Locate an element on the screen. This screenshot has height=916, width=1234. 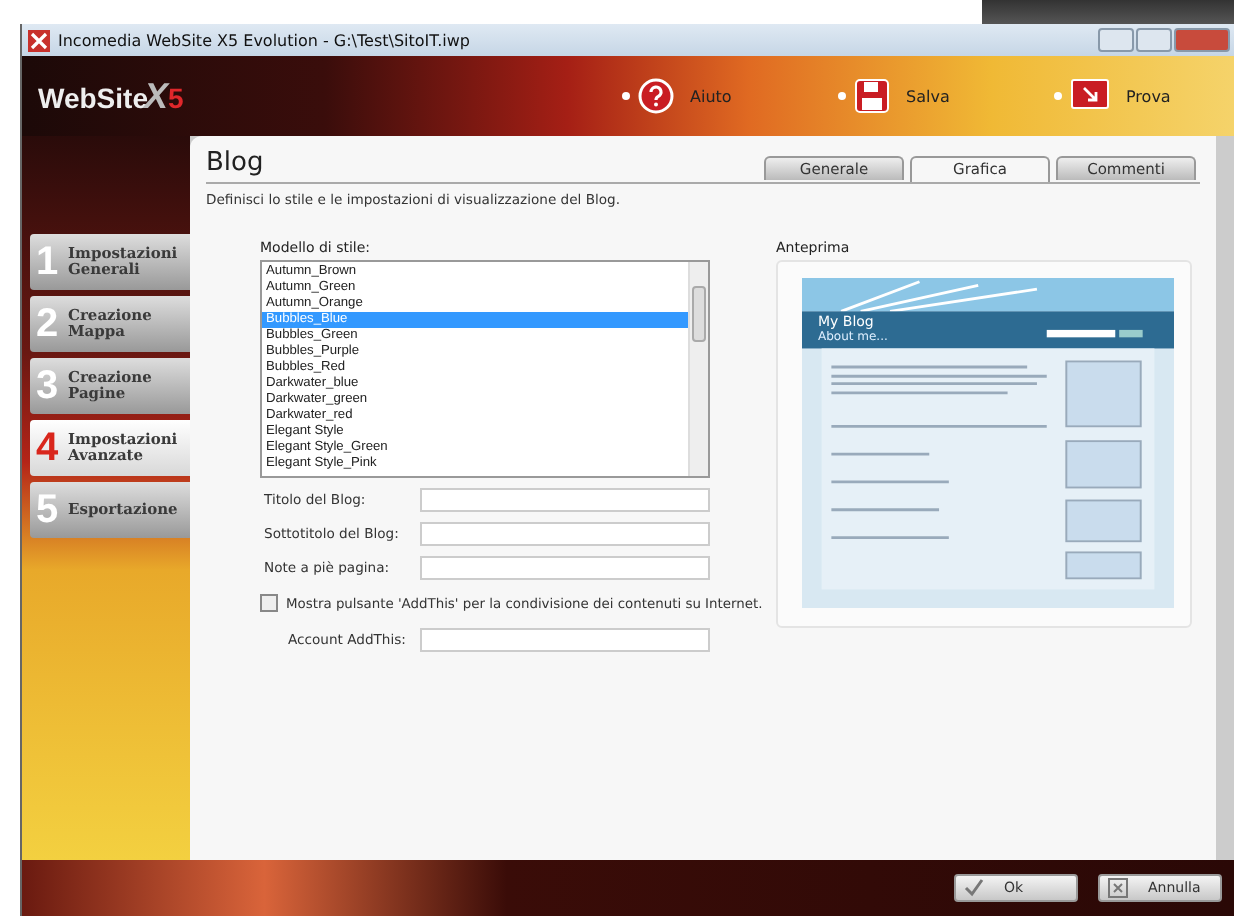
save-icon is located at coordinates (872, 96).